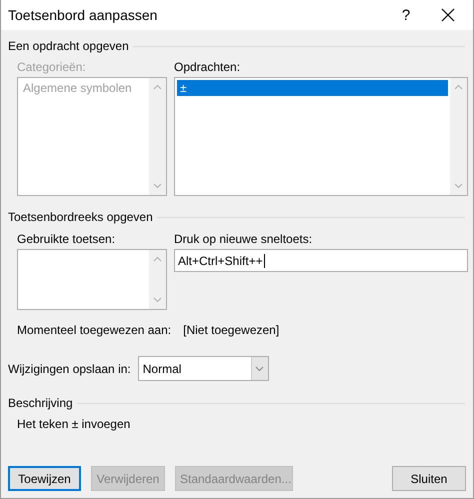  I want to click on list-box: ±, so click(321, 136).